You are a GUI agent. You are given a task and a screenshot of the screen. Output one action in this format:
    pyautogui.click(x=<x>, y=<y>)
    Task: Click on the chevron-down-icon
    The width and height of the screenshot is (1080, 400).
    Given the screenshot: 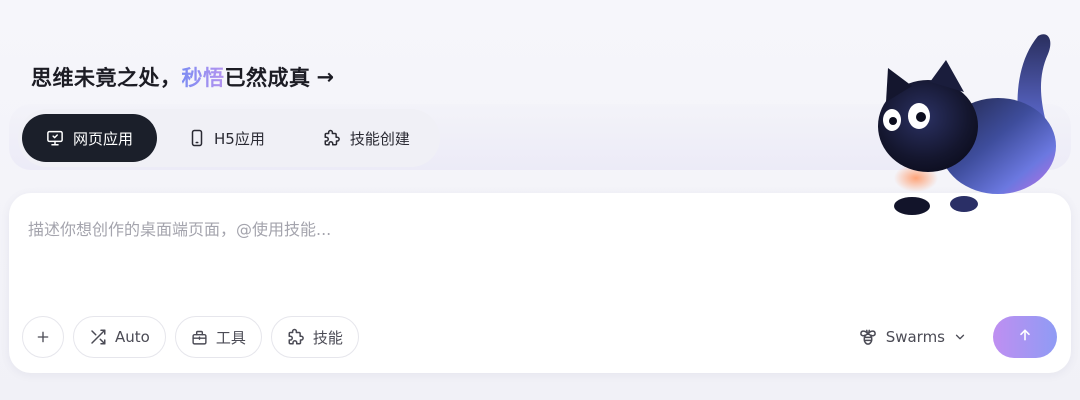 What is the action you would take?
    pyautogui.click(x=960, y=337)
    